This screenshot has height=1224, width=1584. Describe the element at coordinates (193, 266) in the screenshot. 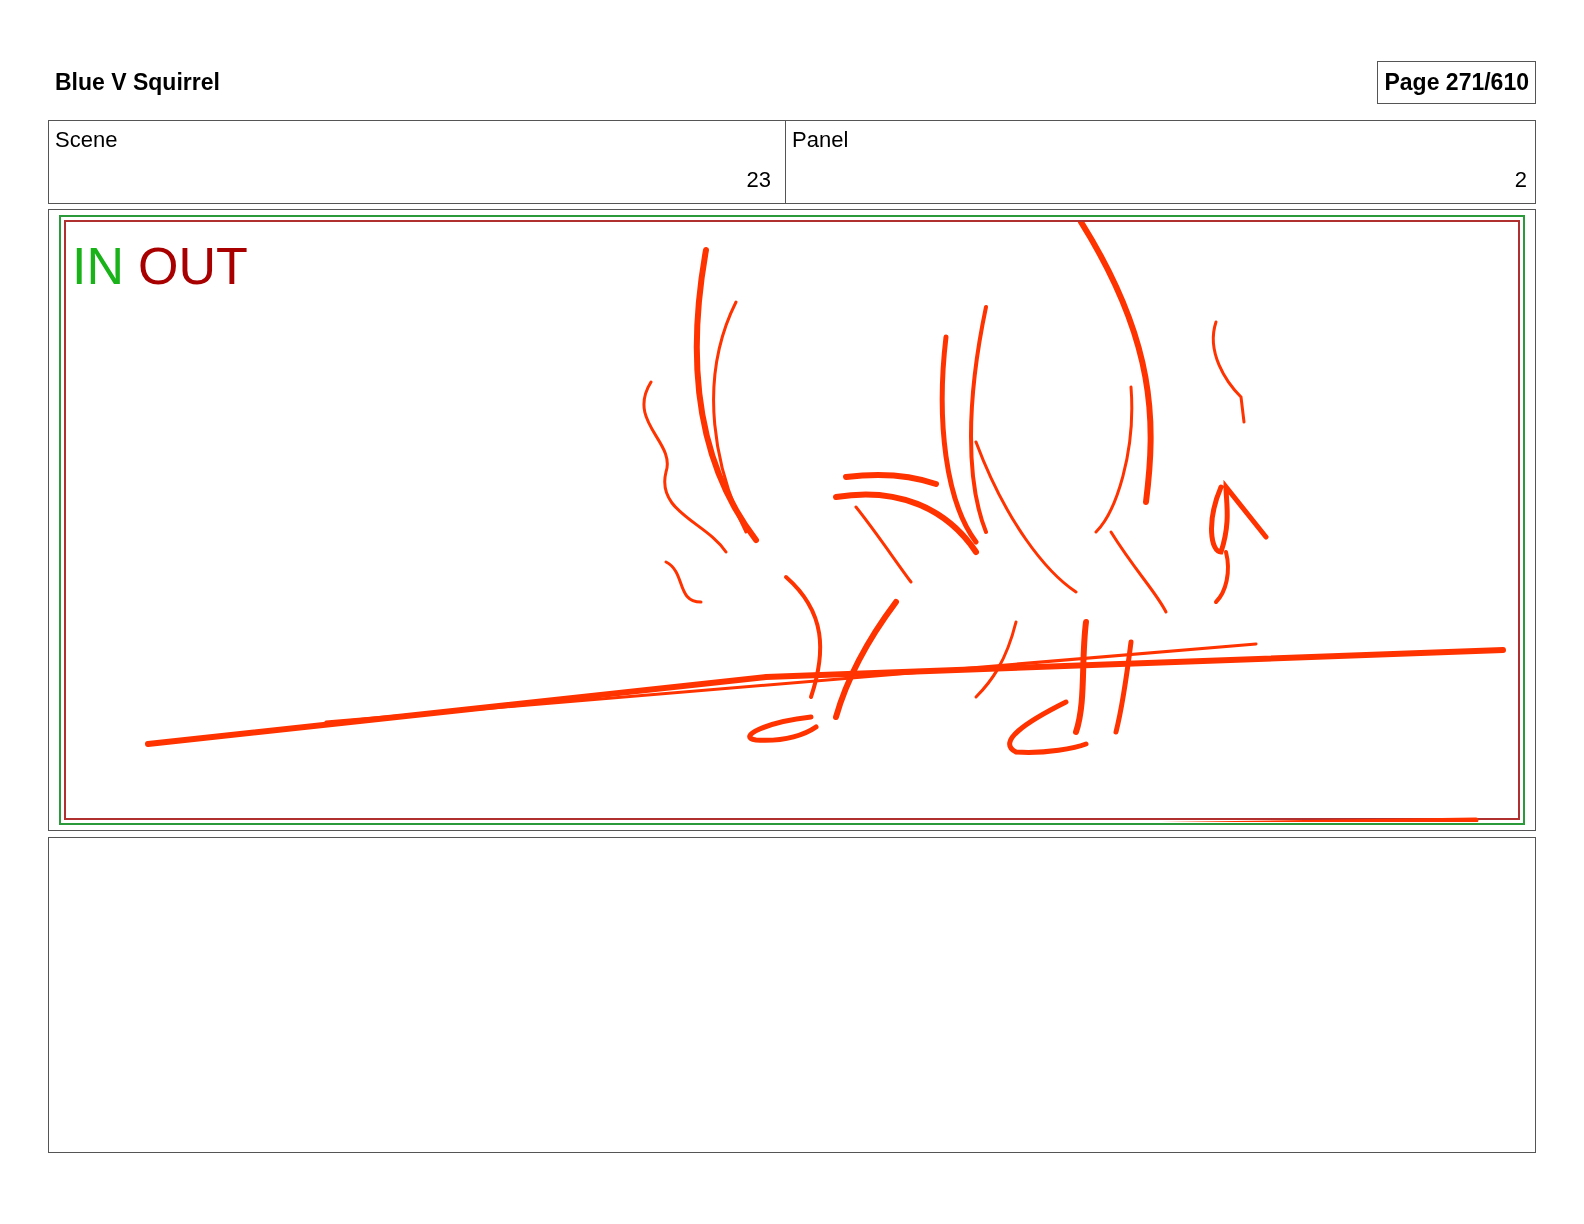

I see `out-marker: OUT` at that location.